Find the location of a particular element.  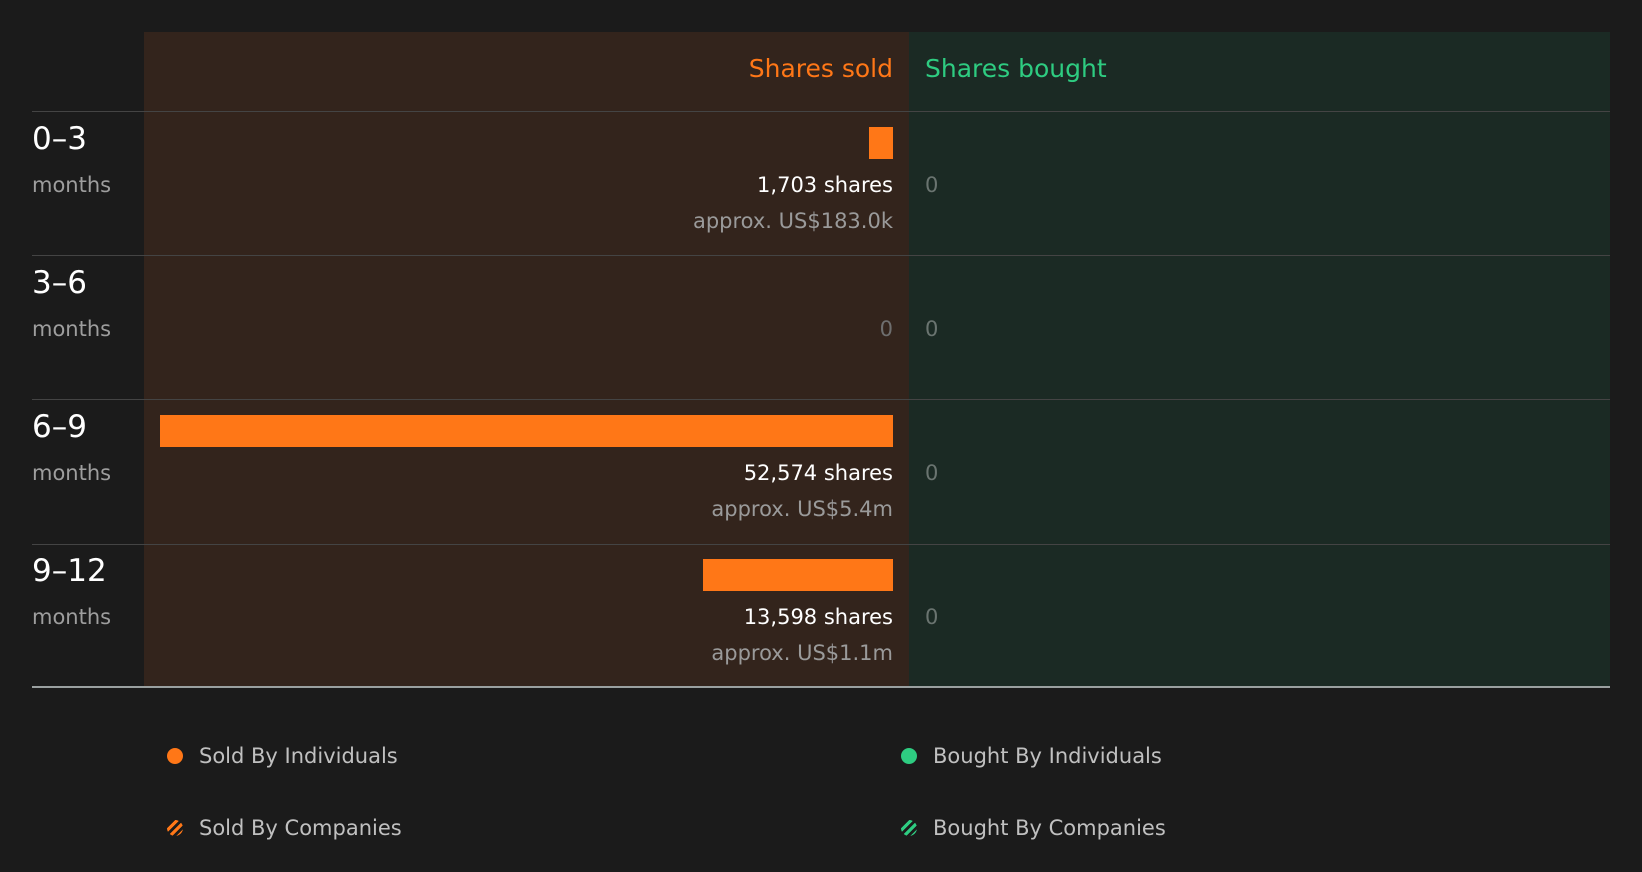

shares-bought-header: Shares bought is located at coordinates (1016, 68).